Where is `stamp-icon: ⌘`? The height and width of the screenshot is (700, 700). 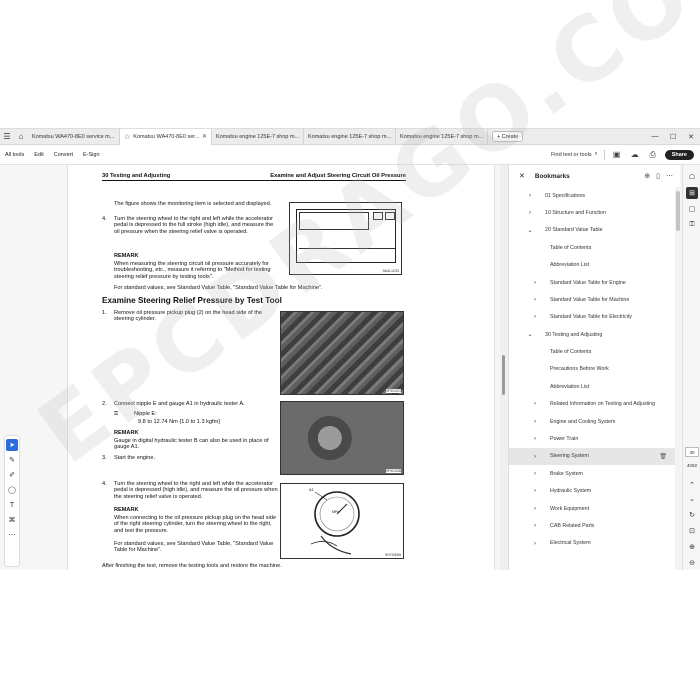
stamp-icon: ⌘ is located at coordinates (12, 520).